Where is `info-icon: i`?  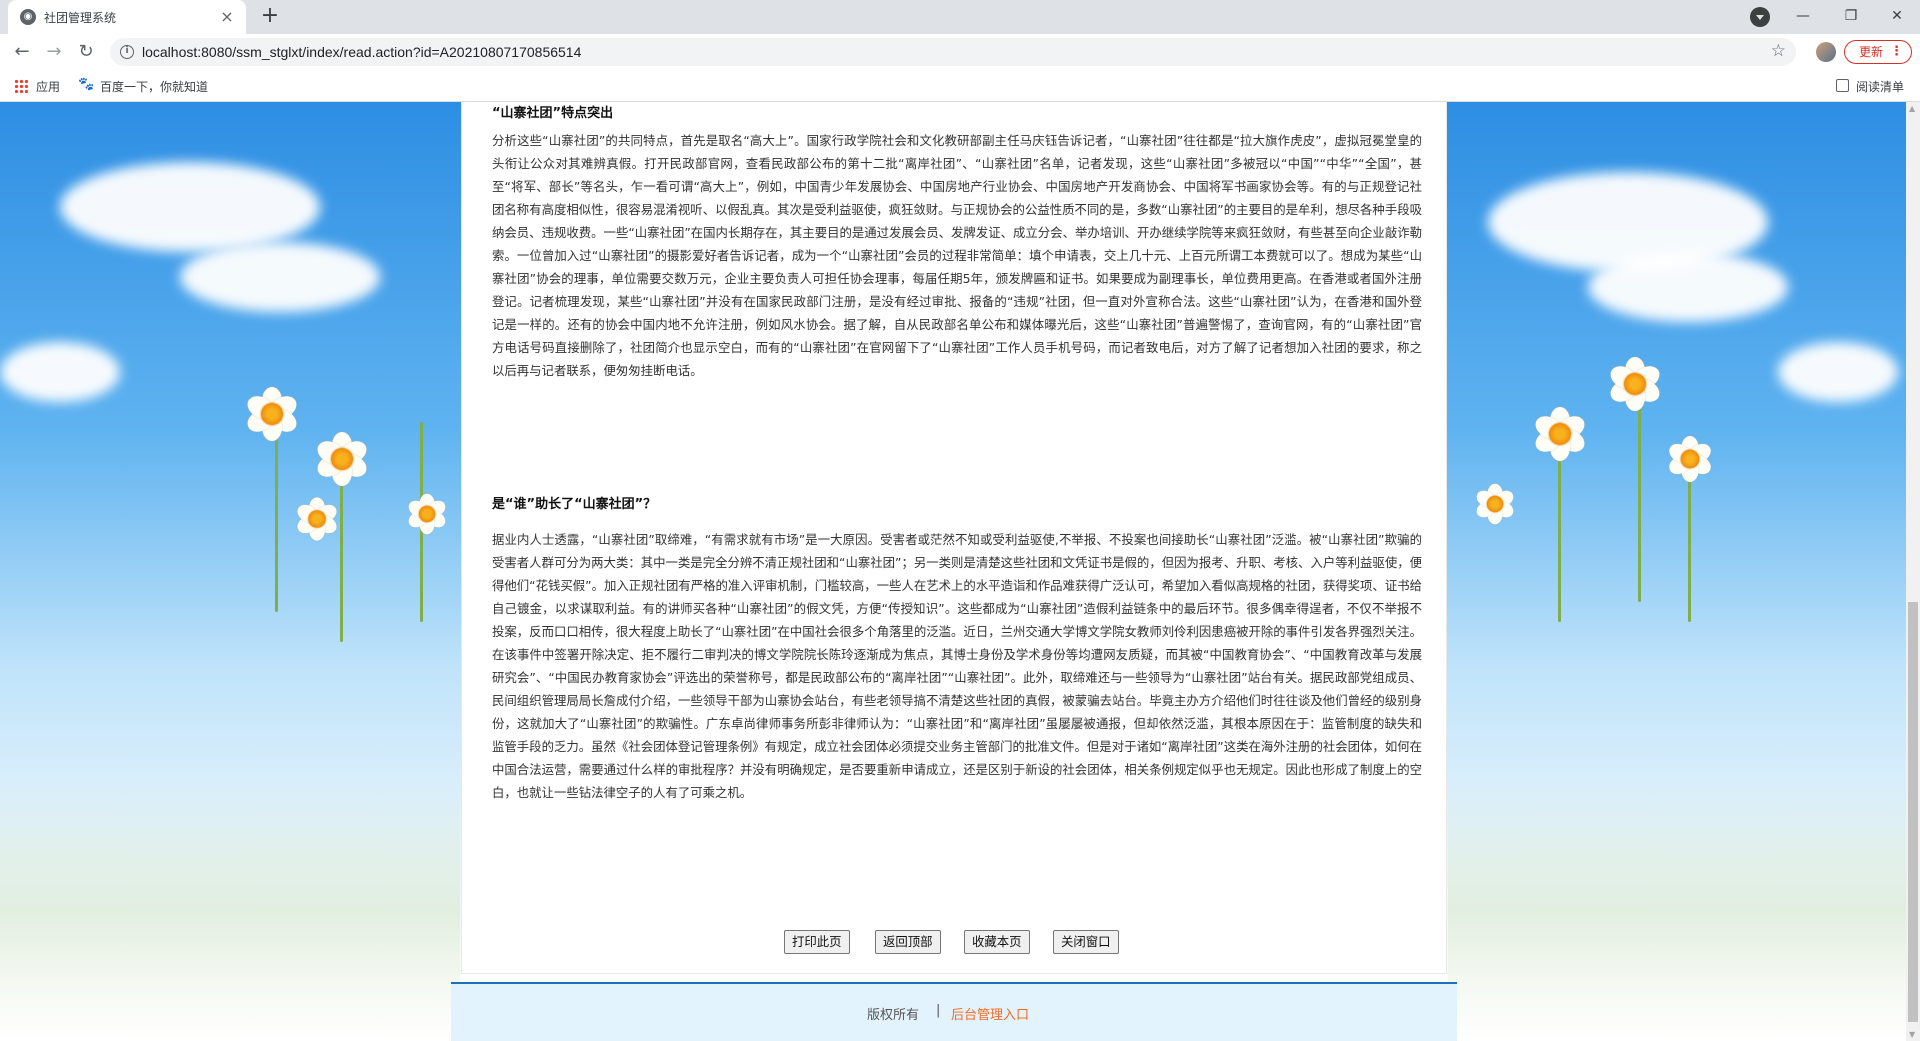
info-icon: i is located at coordinates (127, 52).